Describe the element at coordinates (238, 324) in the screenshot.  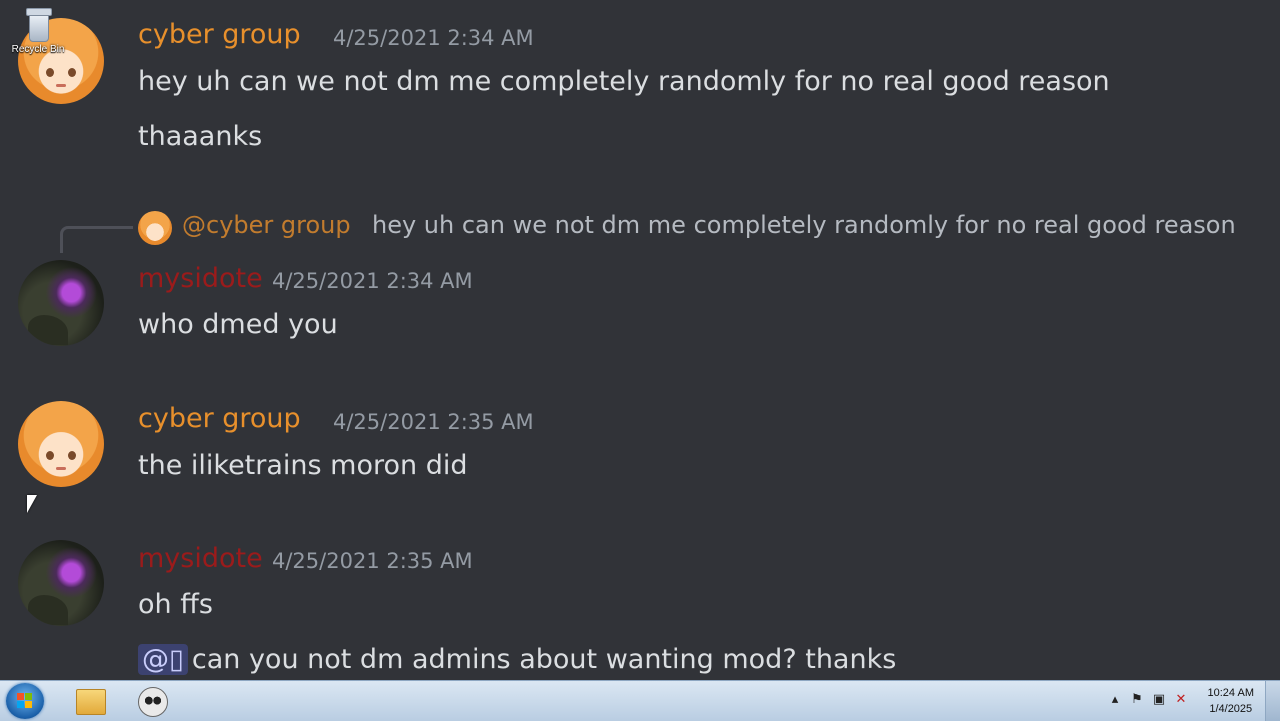
I see `message-text: who dmed you` at that location.